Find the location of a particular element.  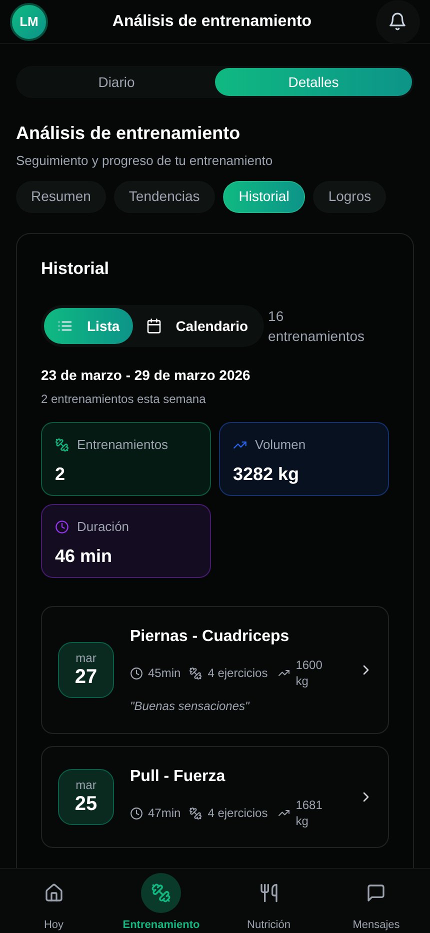

chat-bubble-icon is located at coordinates (376, 892).